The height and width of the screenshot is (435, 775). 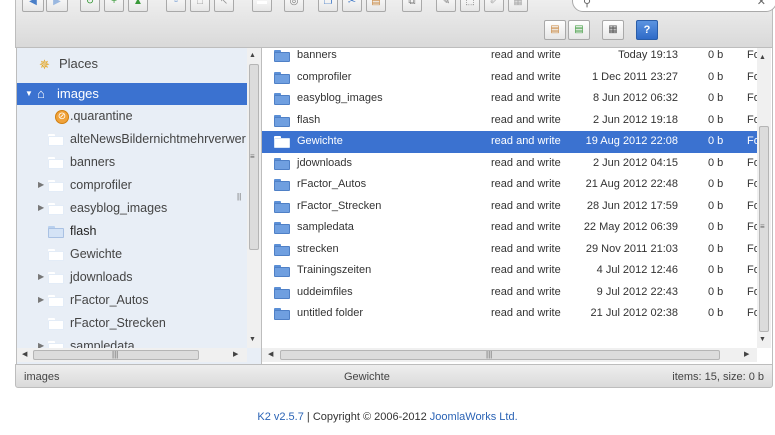 I want to click on places-item: ✵ Places, so click(x=132, y=63).